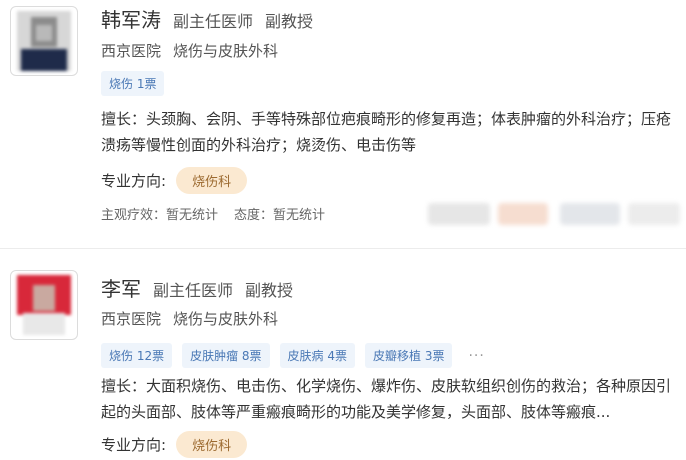 Image resolution: width=686 pixels, height=460 pixels. I want to click on disease-tag: 皮肤病 4票, so click(317, 355).